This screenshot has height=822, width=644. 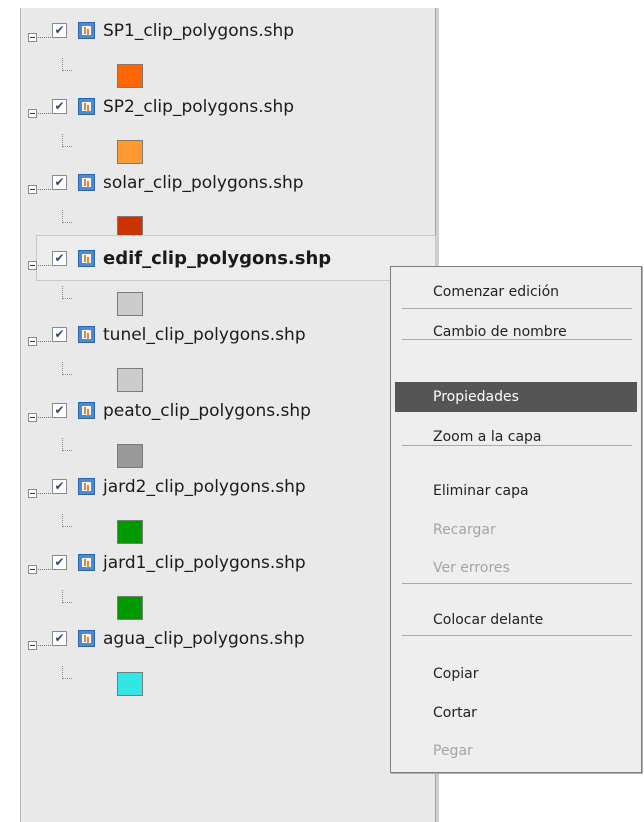 I want to click on layer-row: ✔ SP1_clip_polygons.shp, so click(x=228, y=31).